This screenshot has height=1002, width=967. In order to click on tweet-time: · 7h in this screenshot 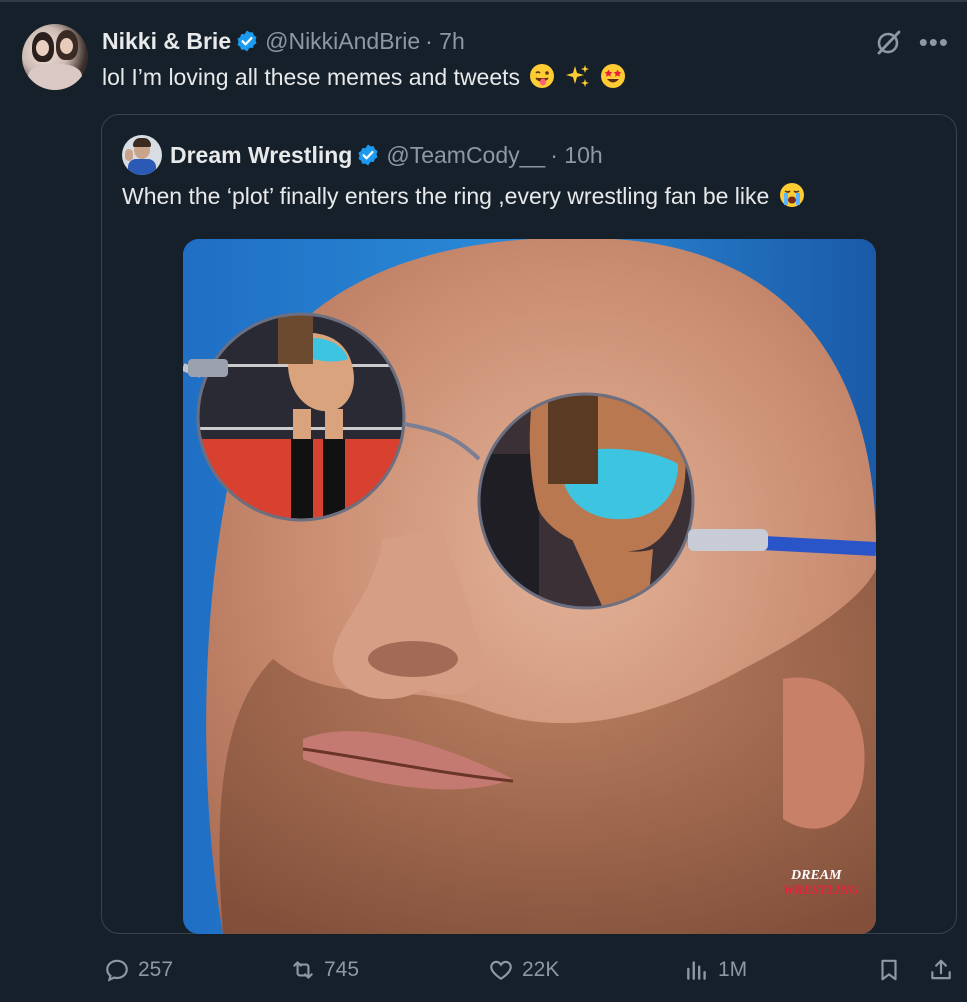, I will do `click(445, 41)`.